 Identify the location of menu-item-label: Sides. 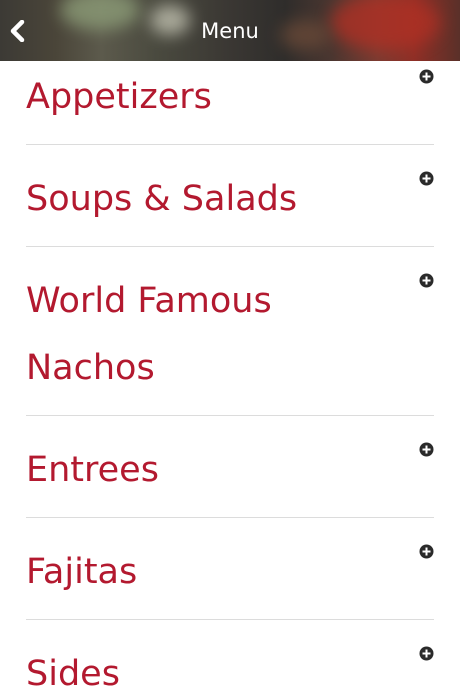
(73, 672).